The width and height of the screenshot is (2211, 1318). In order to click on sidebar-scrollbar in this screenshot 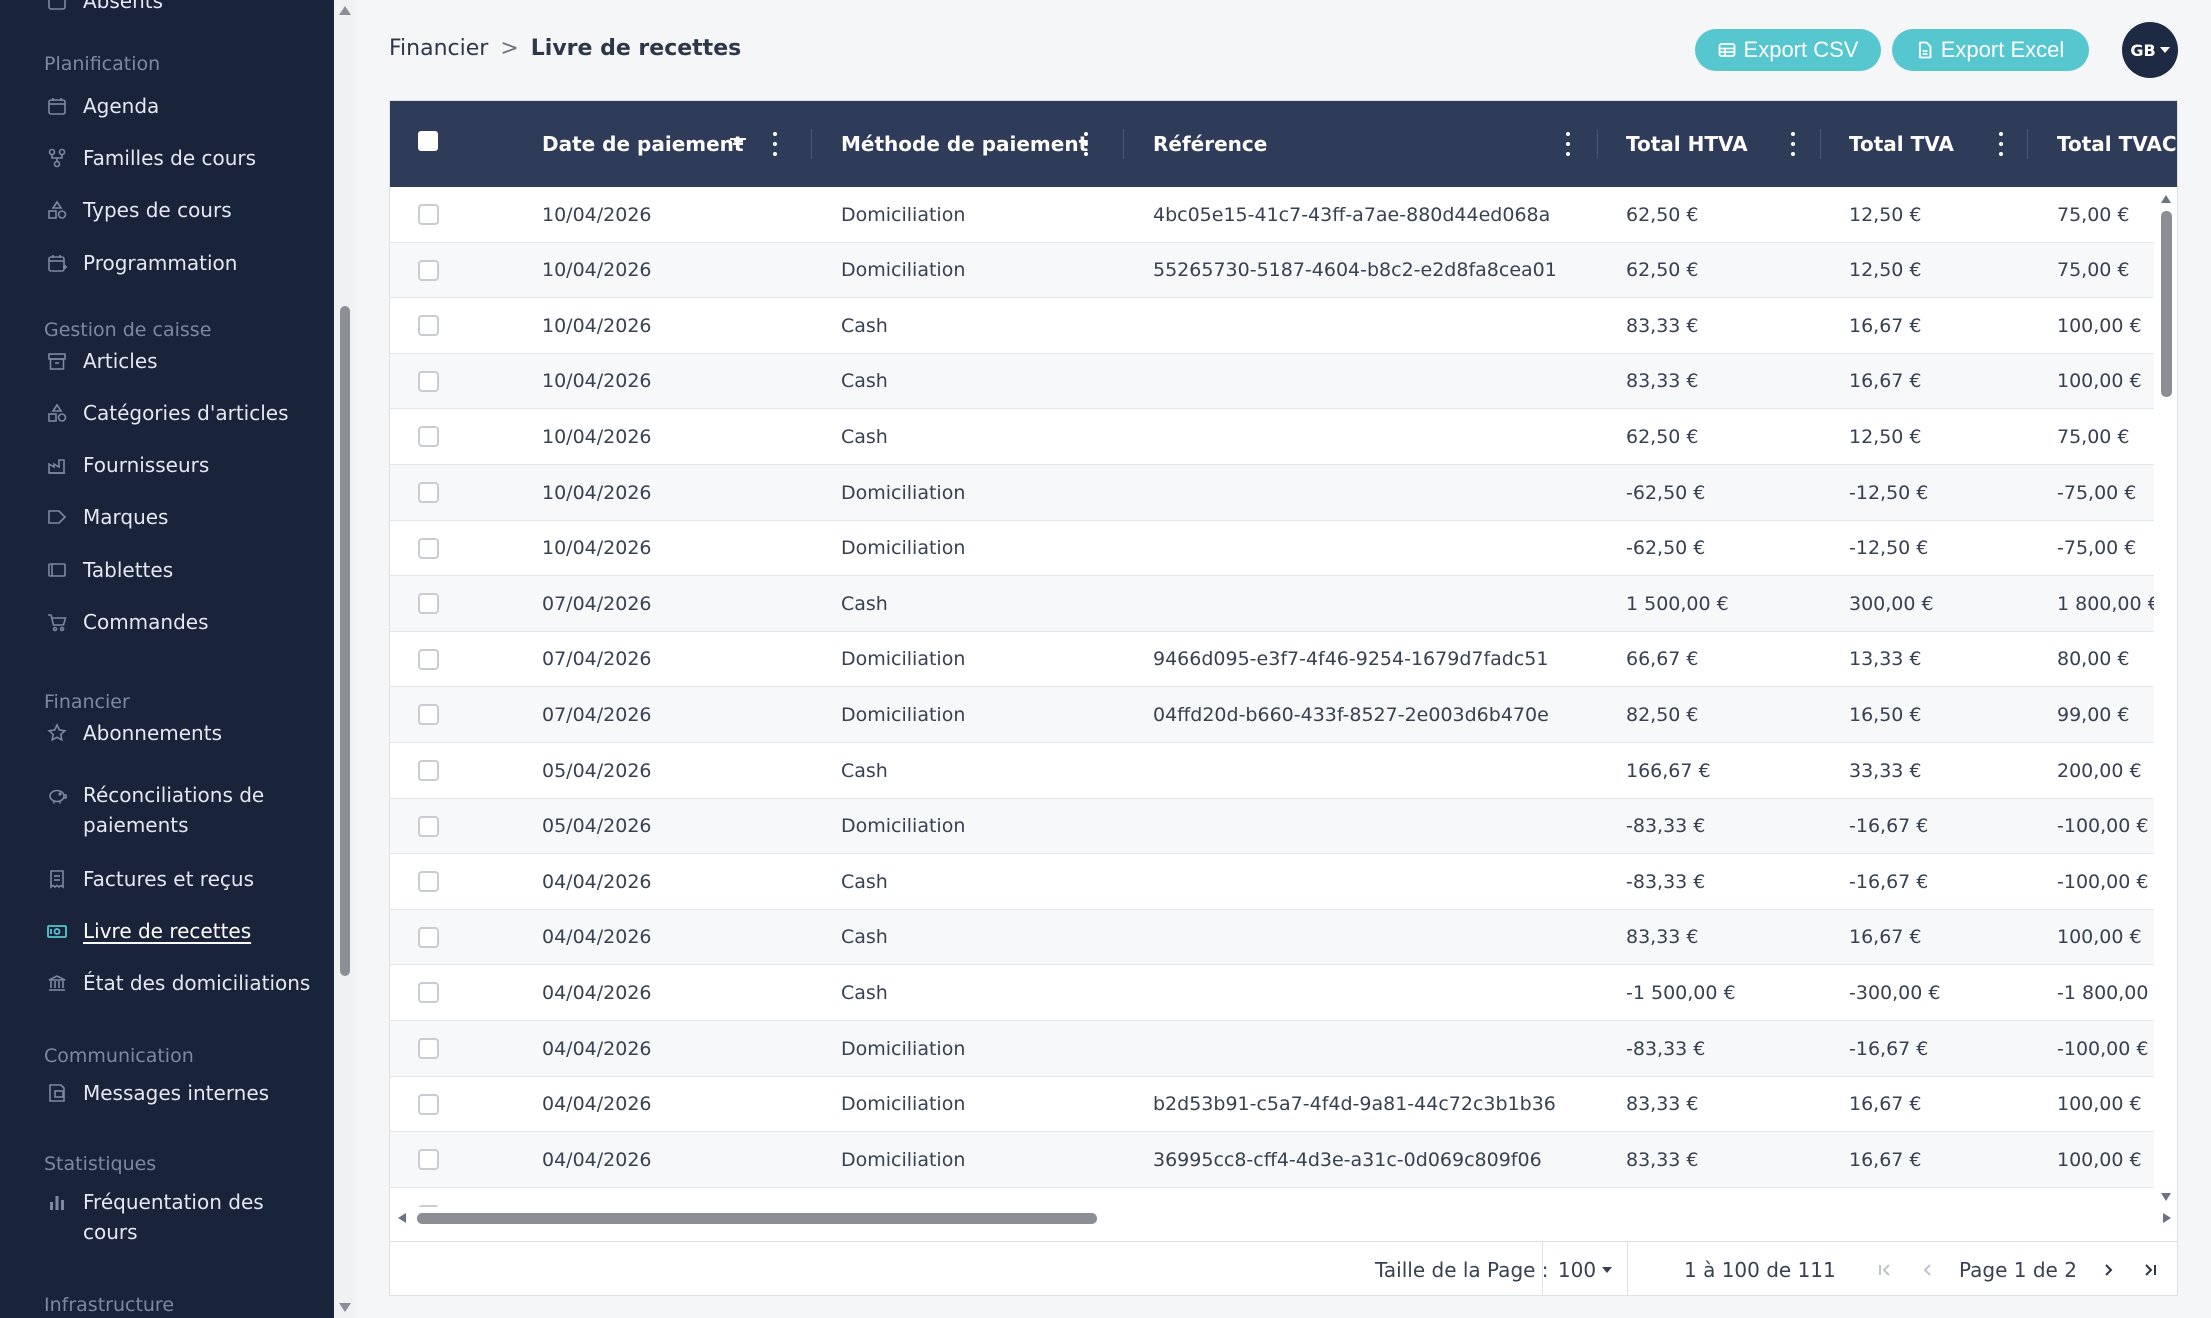, I will do `click(345, 659)`.